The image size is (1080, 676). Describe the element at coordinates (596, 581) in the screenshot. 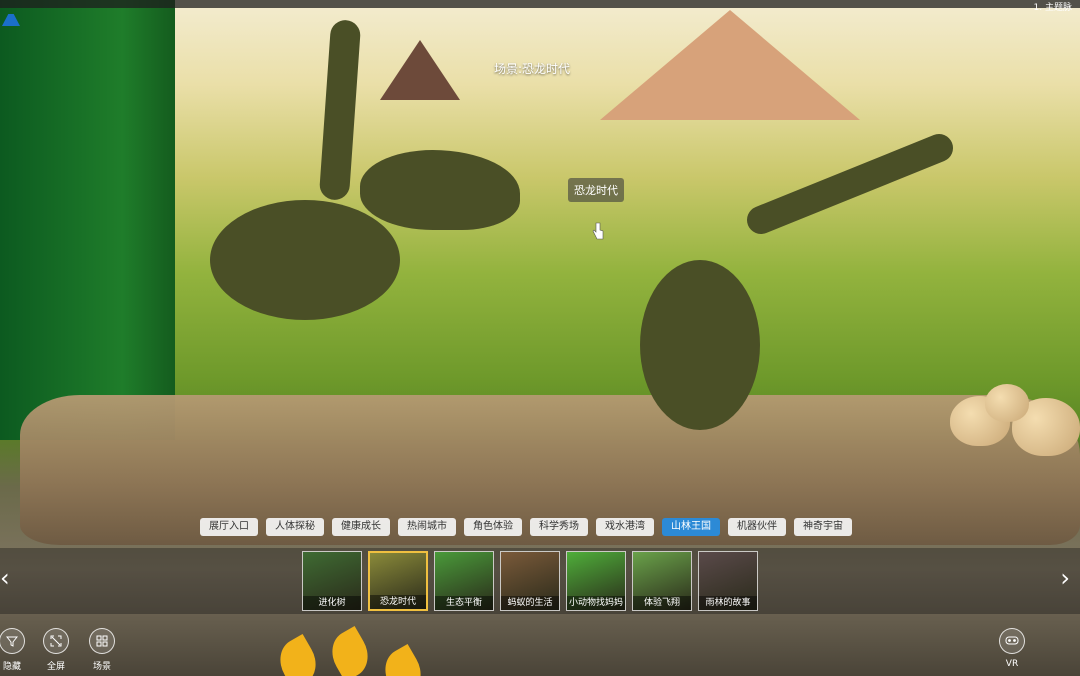

I see `scene-thumbnail: 小动物找妈妈` at that location.